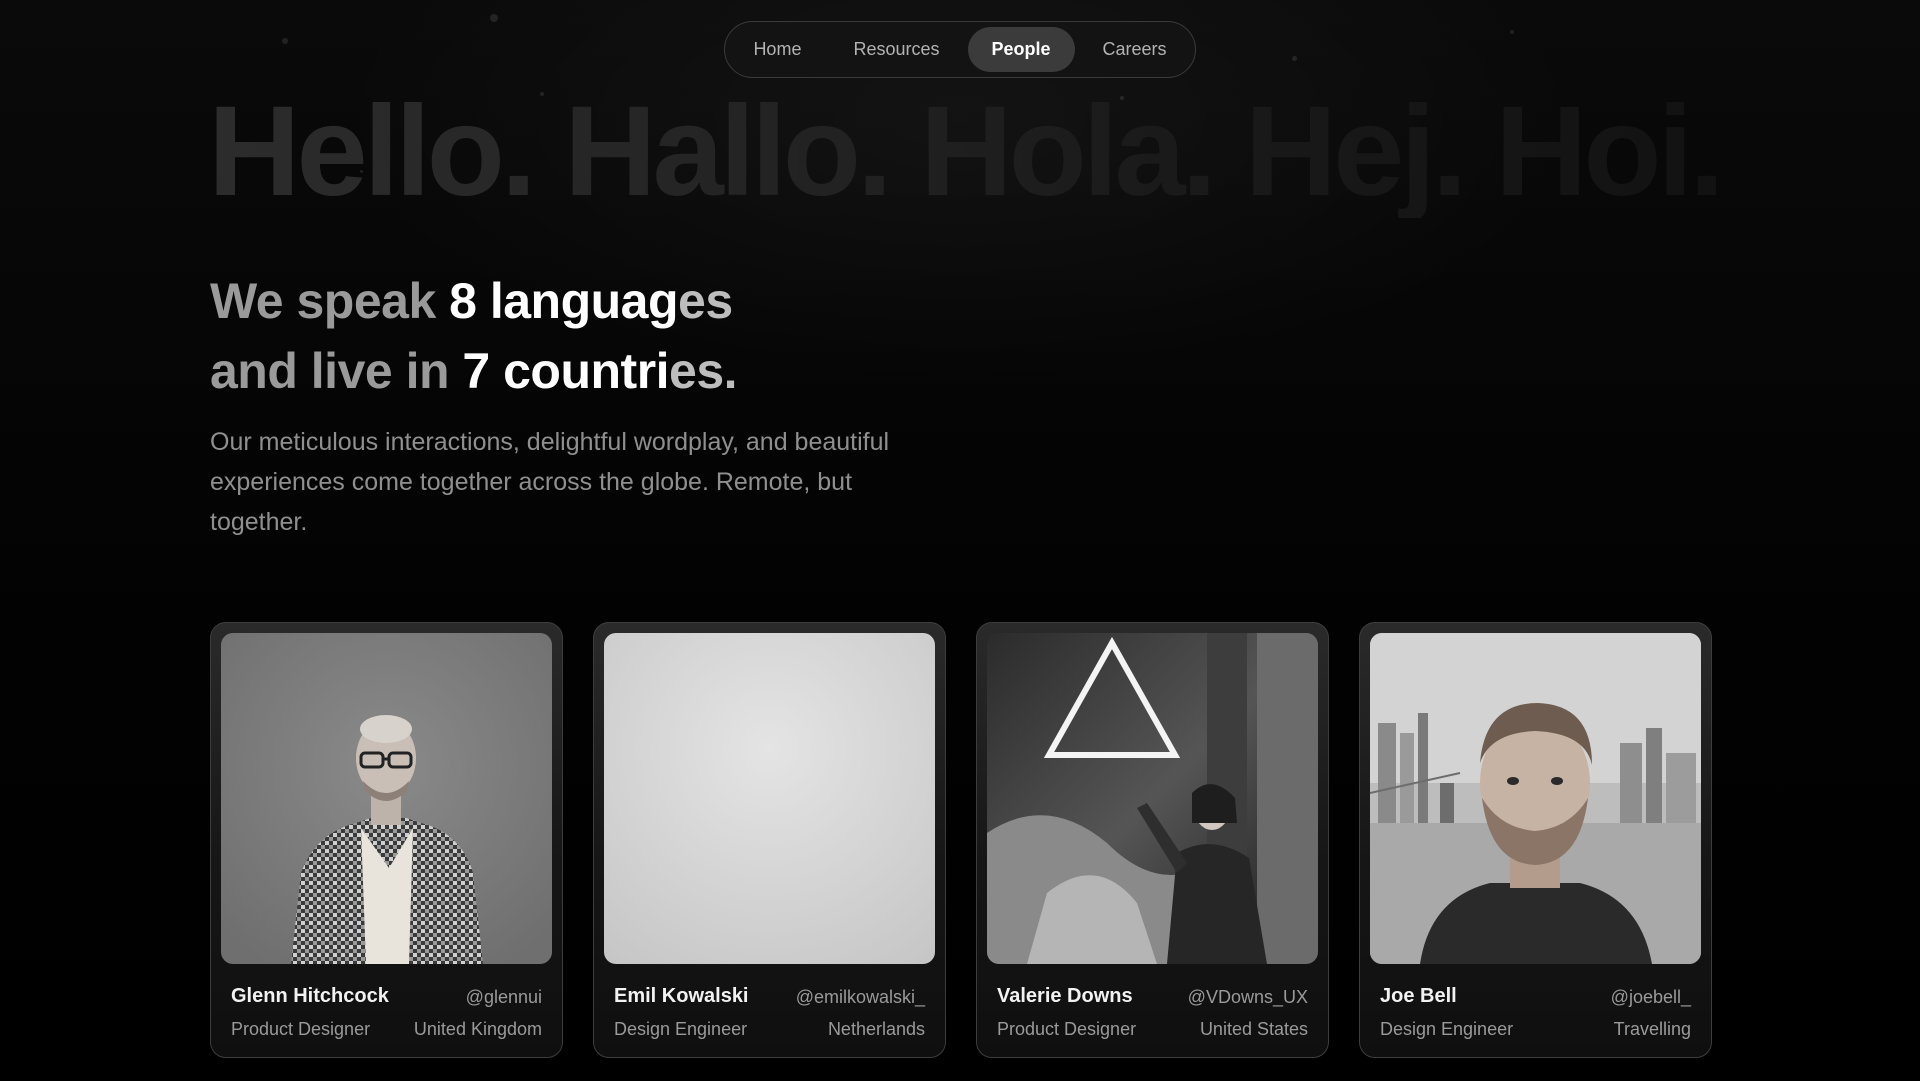 Image resolution: width=1920 pixels, height=1081 pixels. I want to click on person-name: Glenn Hitchcock, so click(310, 996).